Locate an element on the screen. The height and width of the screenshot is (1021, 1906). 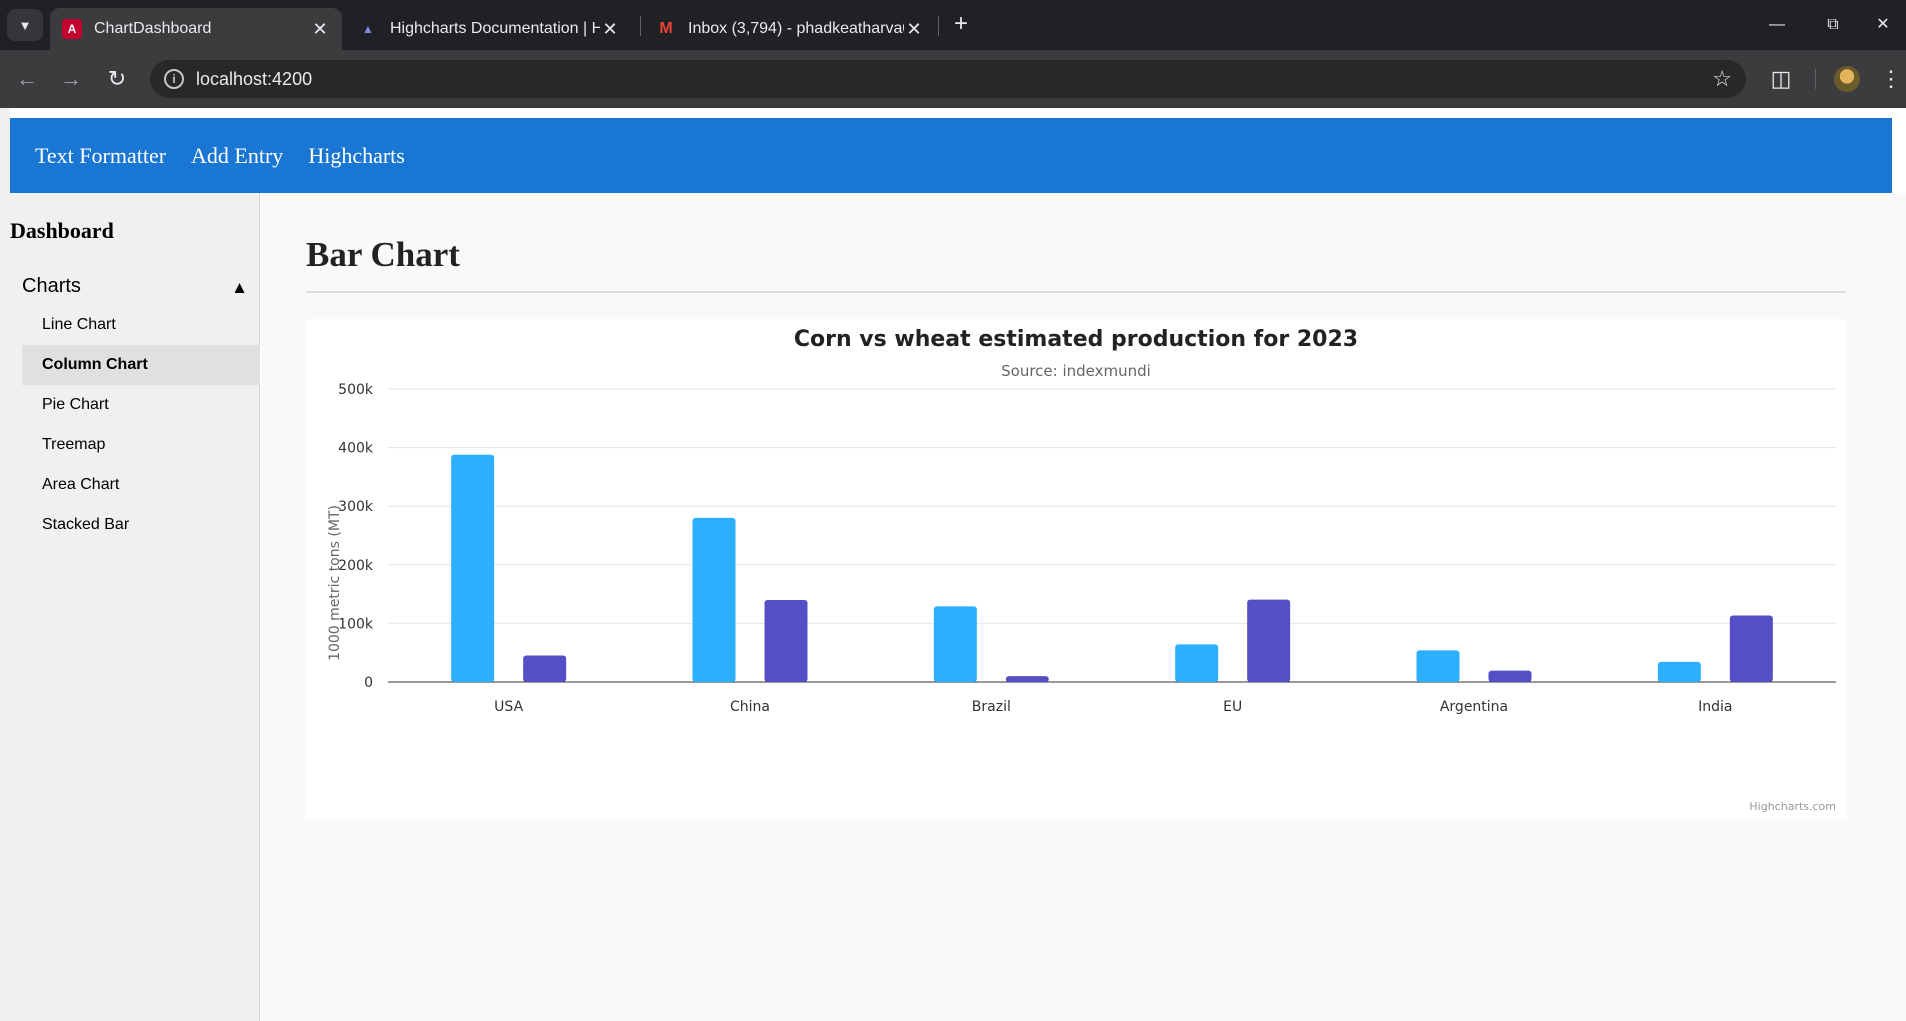
sidebar-item-pie-chart: Pie Chart is located at coordinates (141, 405).